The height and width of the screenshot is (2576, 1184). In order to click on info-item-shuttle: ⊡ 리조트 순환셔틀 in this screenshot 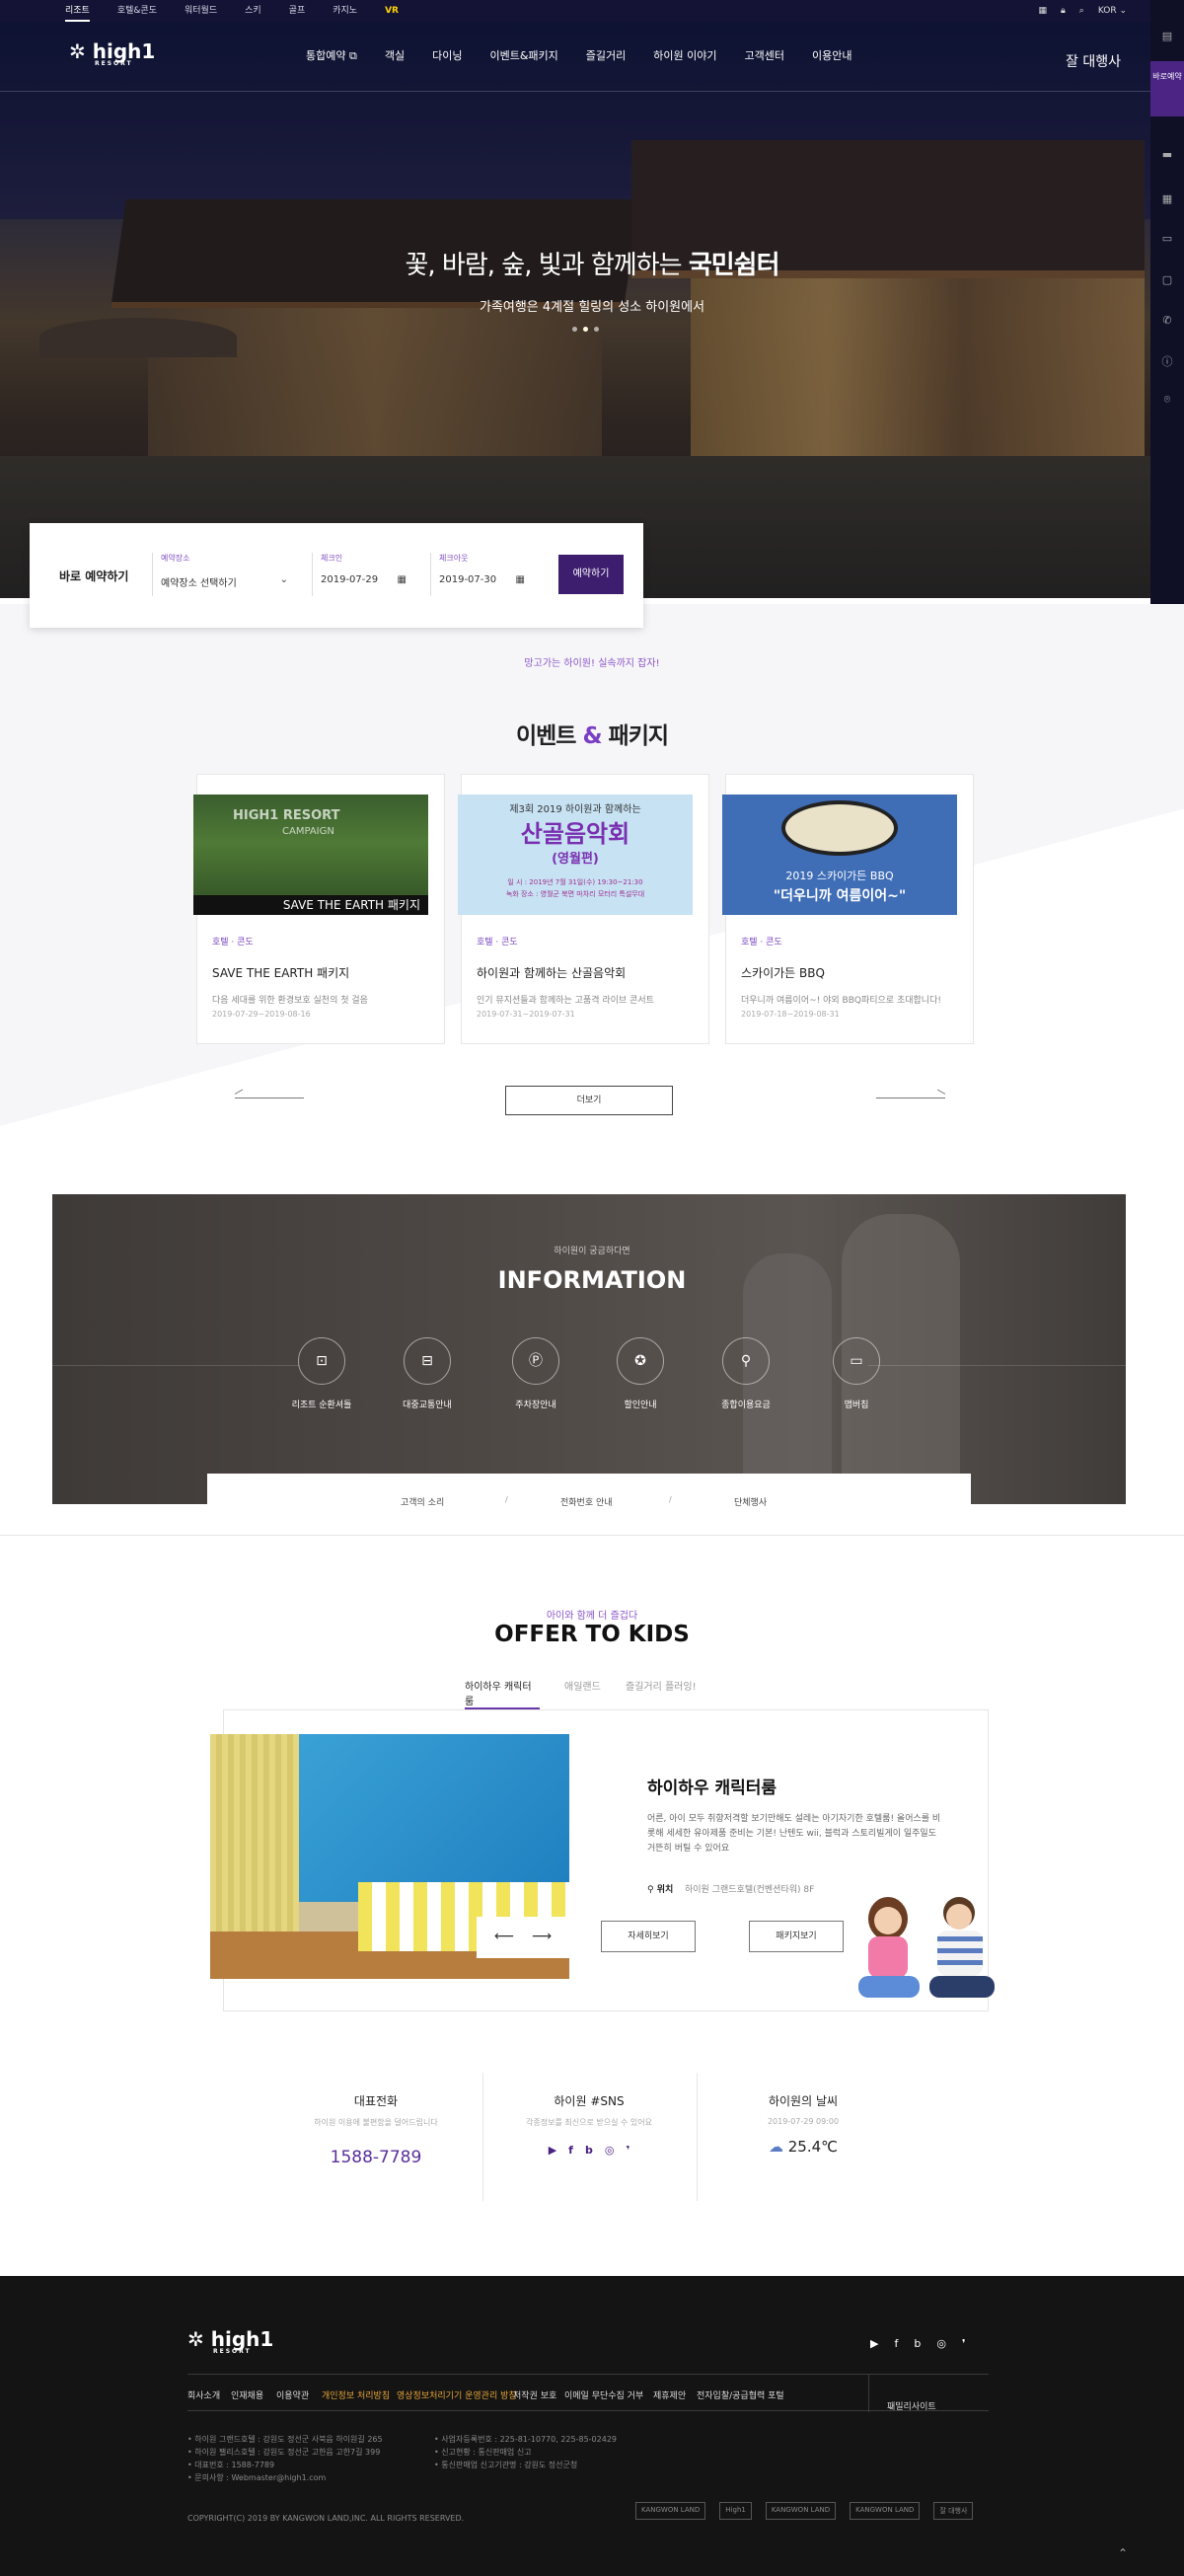, I will do `click(322, 1373)`.